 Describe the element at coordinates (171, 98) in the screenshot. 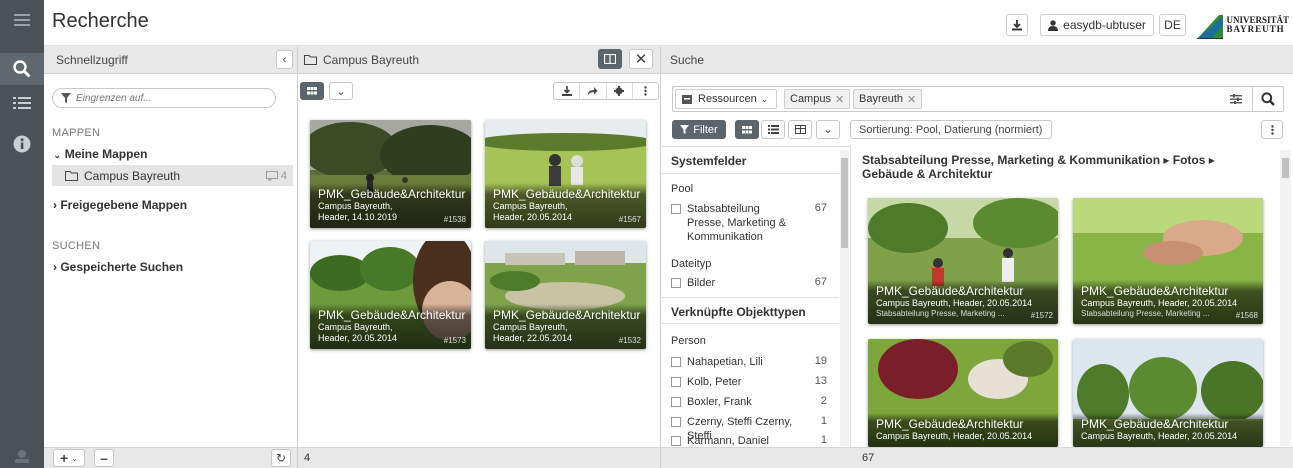

I see `quick-access-filter-input` at that location.